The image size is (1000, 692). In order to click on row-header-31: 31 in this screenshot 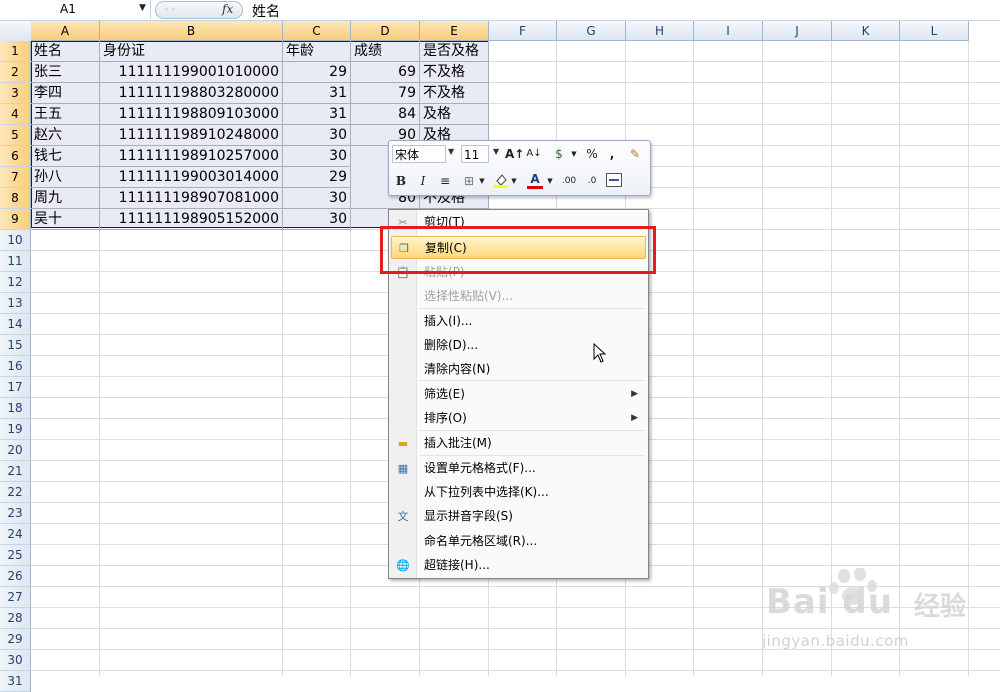, I will do `click(15, 681)`.